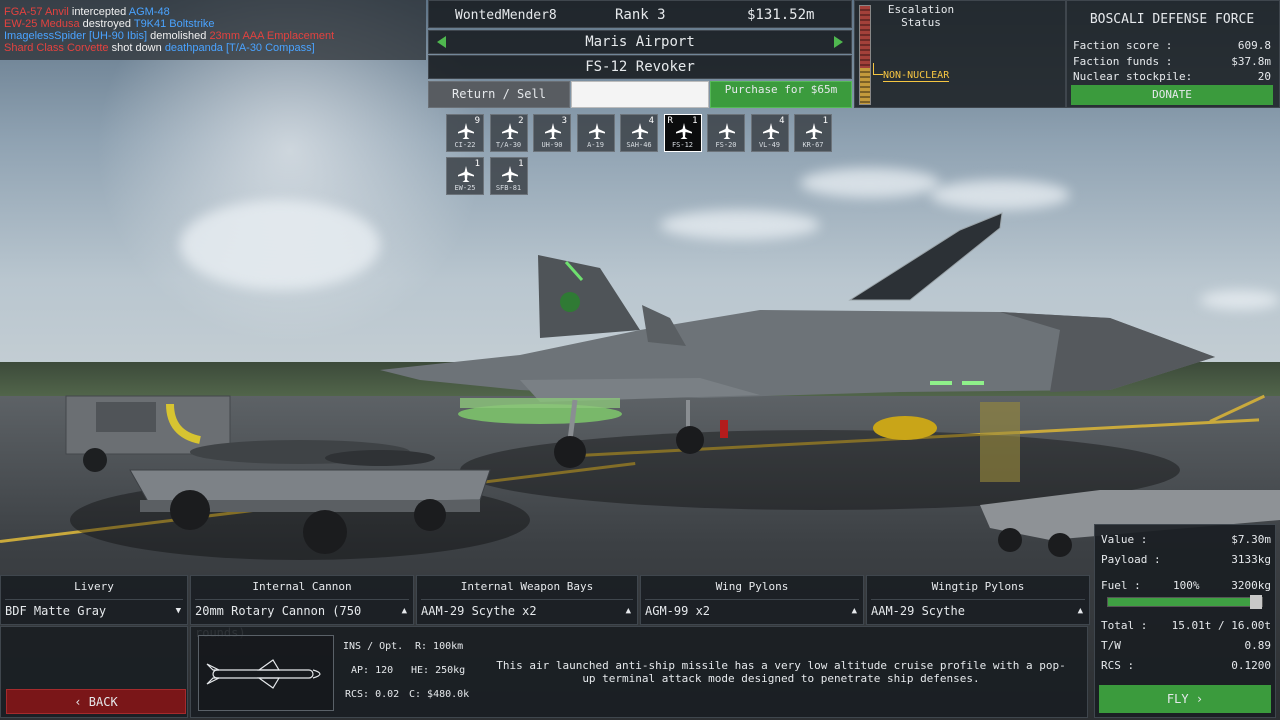  I want to click on nuclear-stockpile: 20, so click(1264, 76).